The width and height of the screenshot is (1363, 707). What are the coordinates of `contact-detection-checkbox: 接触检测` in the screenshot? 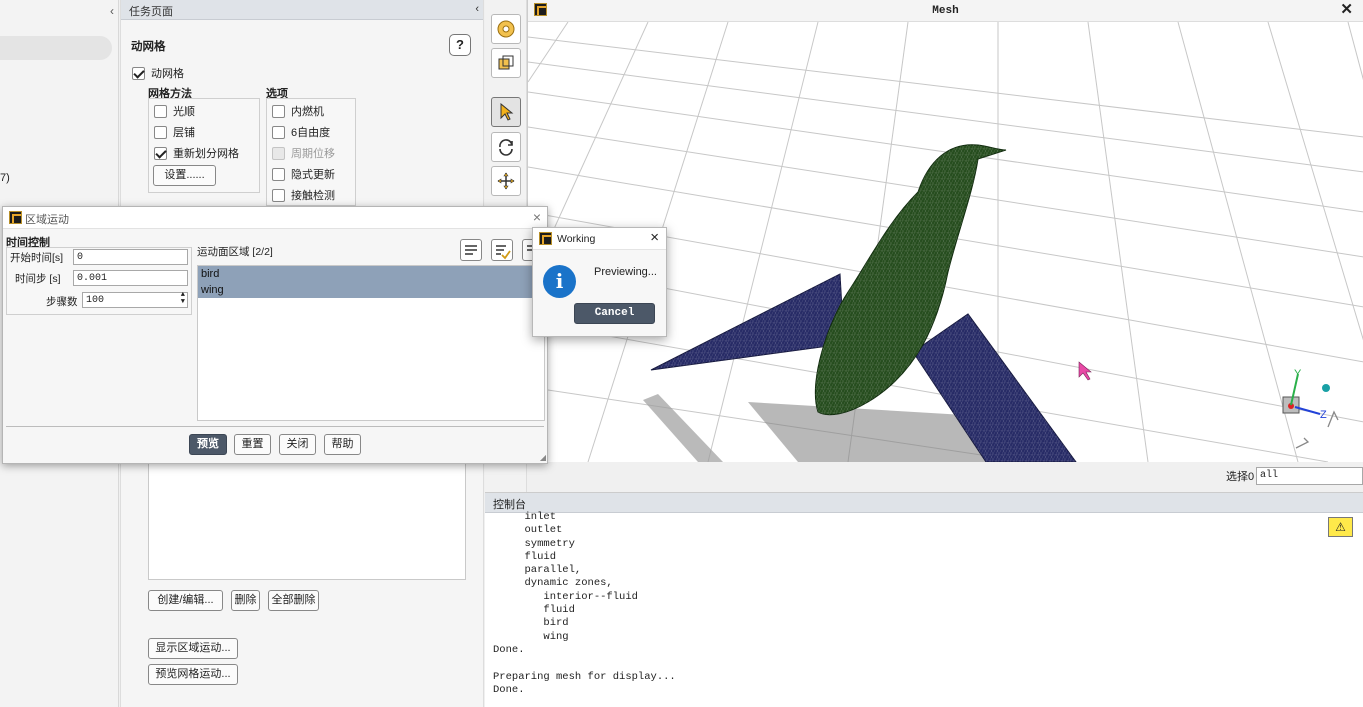 It's located at (303, 195).